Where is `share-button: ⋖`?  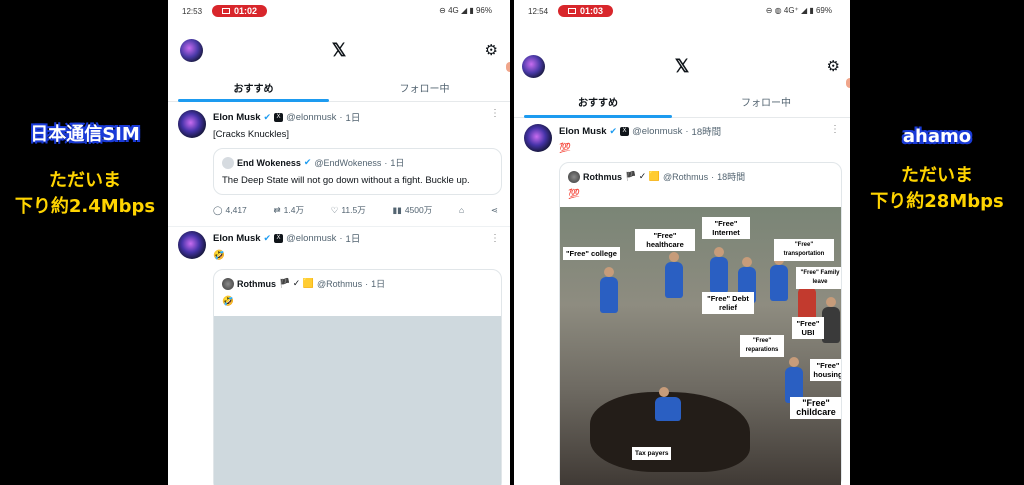
share-button: ⋖ is located at coordinates (494, 210).